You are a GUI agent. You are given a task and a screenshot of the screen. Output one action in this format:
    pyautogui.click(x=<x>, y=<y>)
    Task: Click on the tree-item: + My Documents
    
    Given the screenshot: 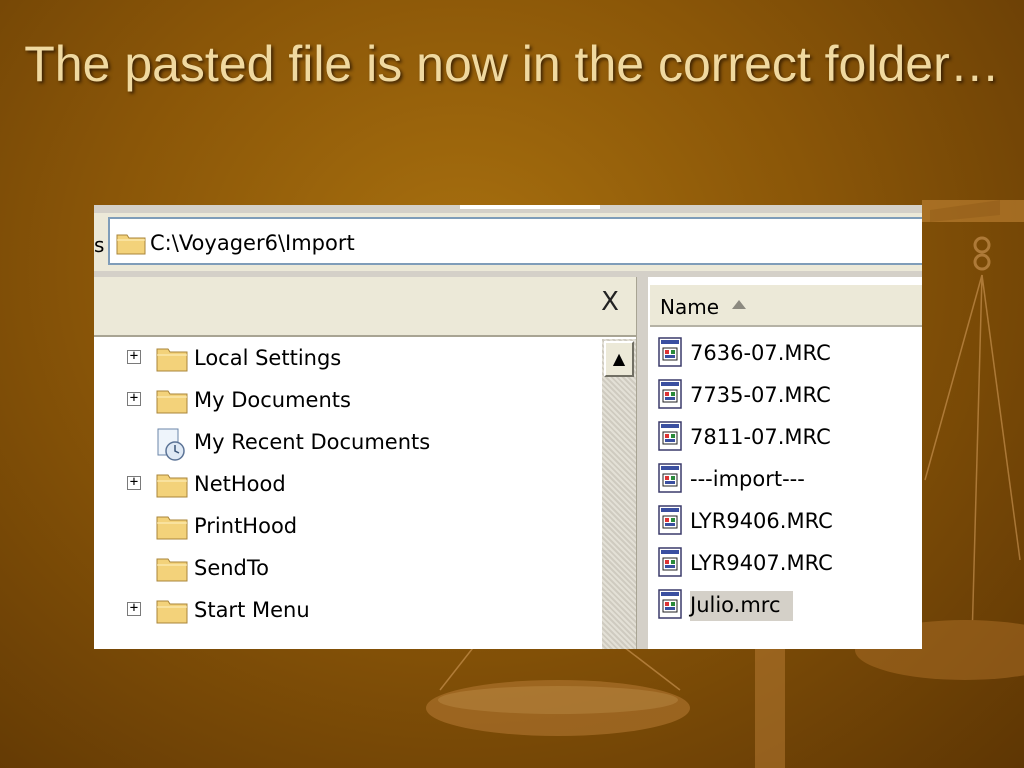 What is the action you would take?
    pyautogui.click(x=348, y=402)
    